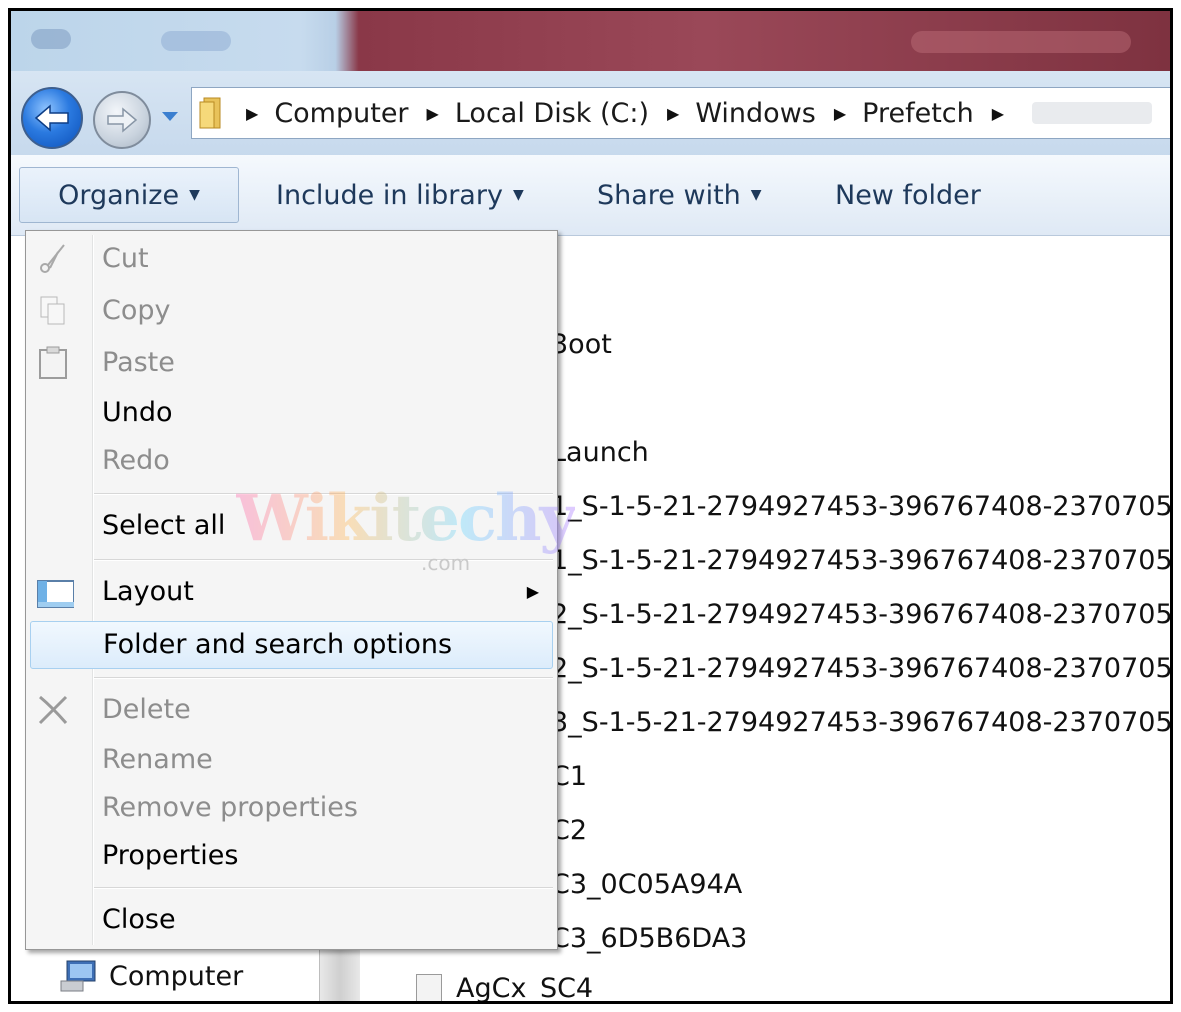 Image resolution: width=1181 pixels, height=1012 pixels. I want to click on file-name: 3oot, so click(581, 344).